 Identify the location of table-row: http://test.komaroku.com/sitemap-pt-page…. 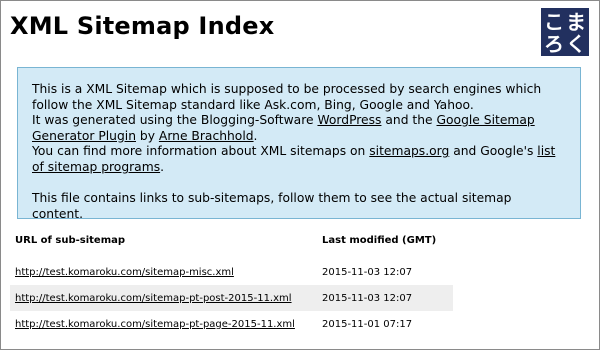
(231, 324).